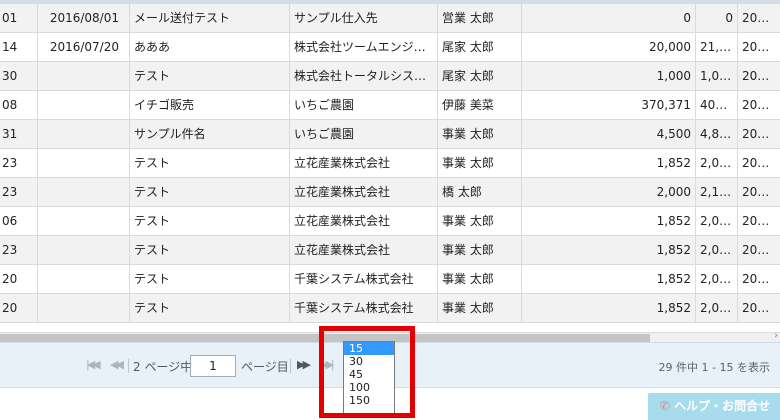 This screenshot has height=420, width=780. What do you see at coordinates (714, 367) in the screenshot?
I see `record-summary: 29 件中 1 - 15 を表示` at bounding box center [714, 367].